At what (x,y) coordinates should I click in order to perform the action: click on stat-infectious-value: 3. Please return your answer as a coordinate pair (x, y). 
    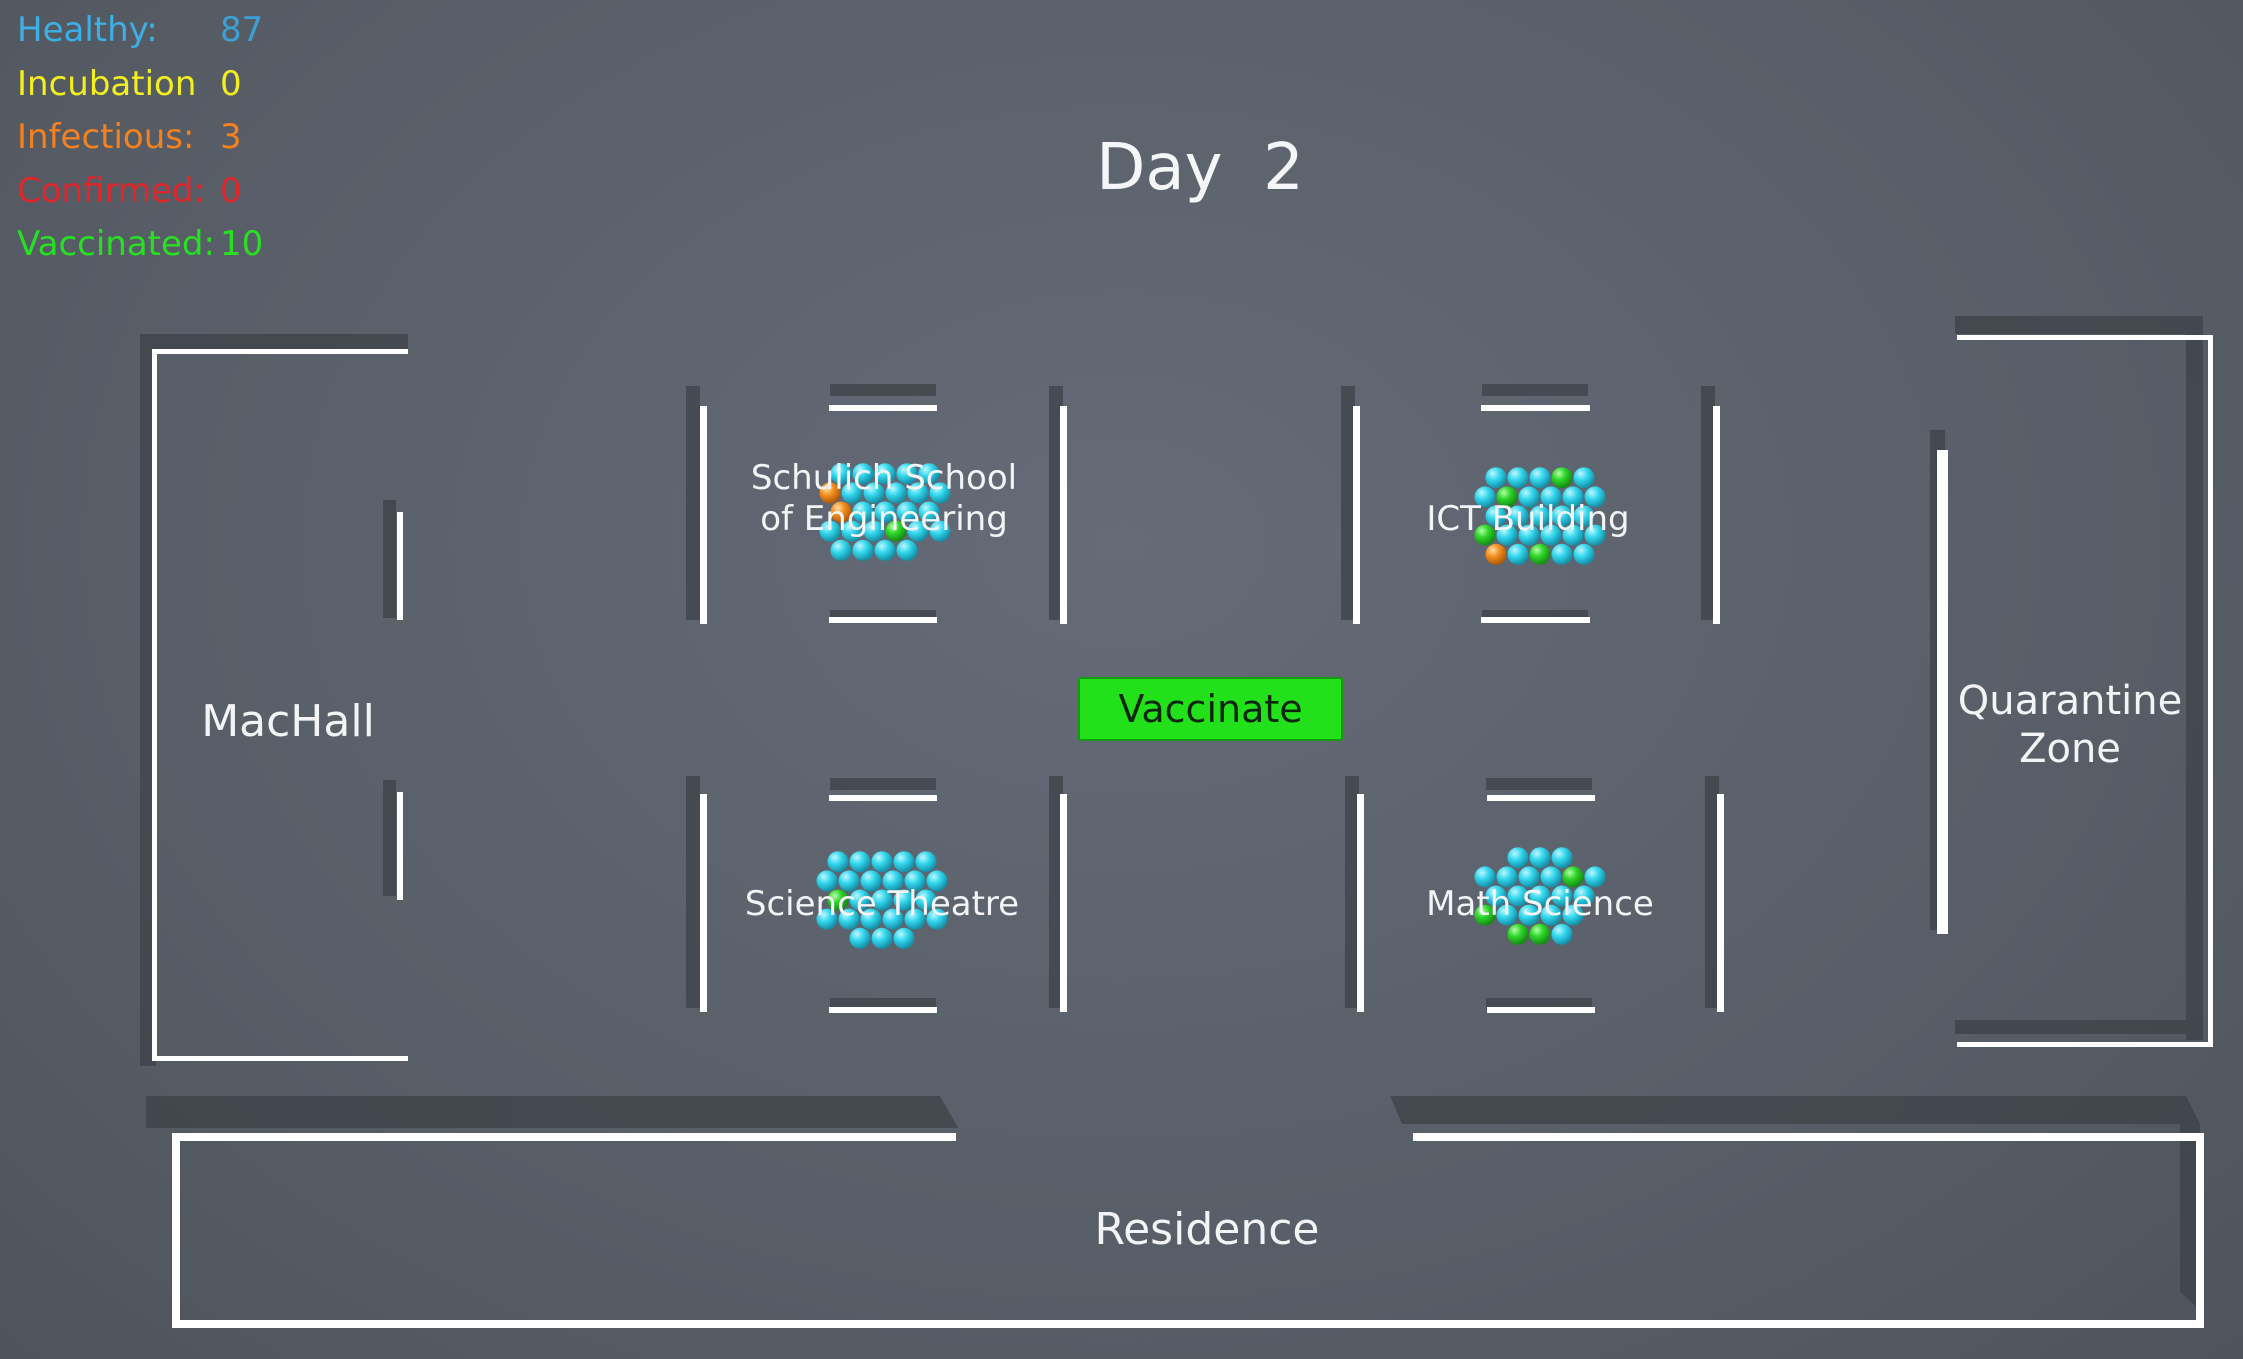
    Looking at the image, I should click on (231, 137).